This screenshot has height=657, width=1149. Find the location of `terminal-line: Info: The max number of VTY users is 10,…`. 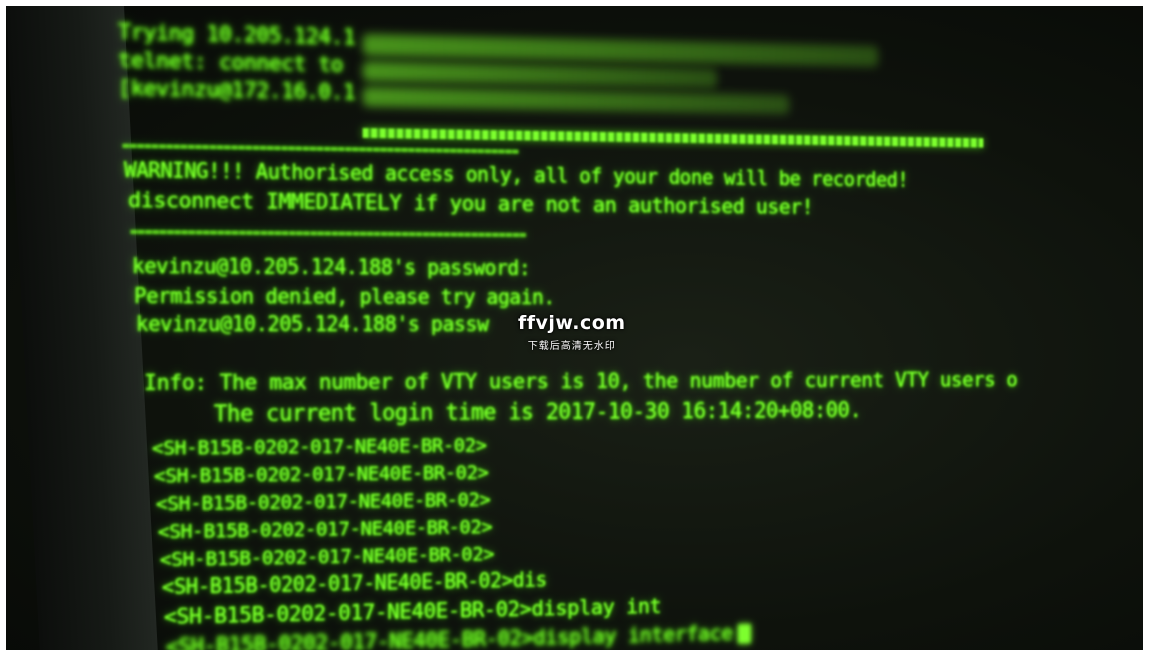

terminal-line: Info: The max number of VTY users is 10,… is located at coordinates (580, 382).